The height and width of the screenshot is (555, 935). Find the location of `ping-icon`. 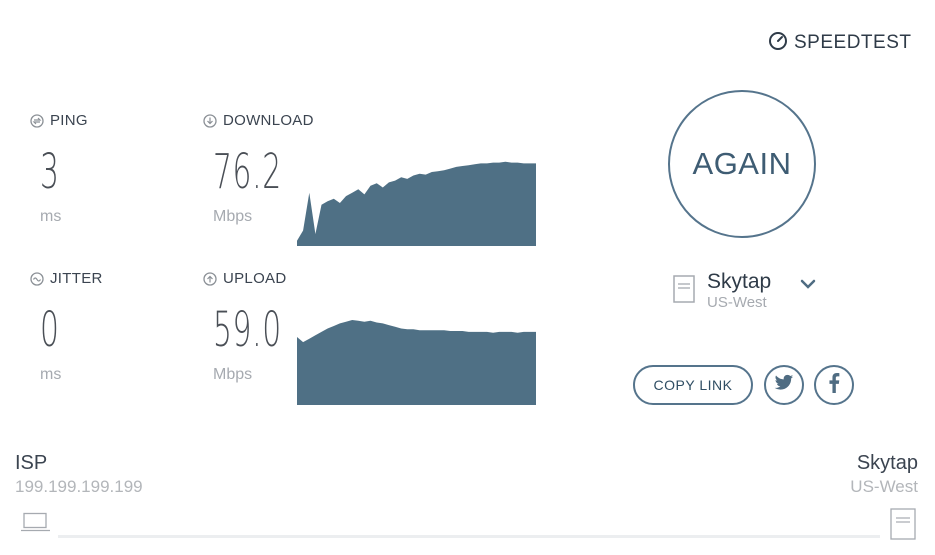

ping-icon is located at coordinates (37, 120).